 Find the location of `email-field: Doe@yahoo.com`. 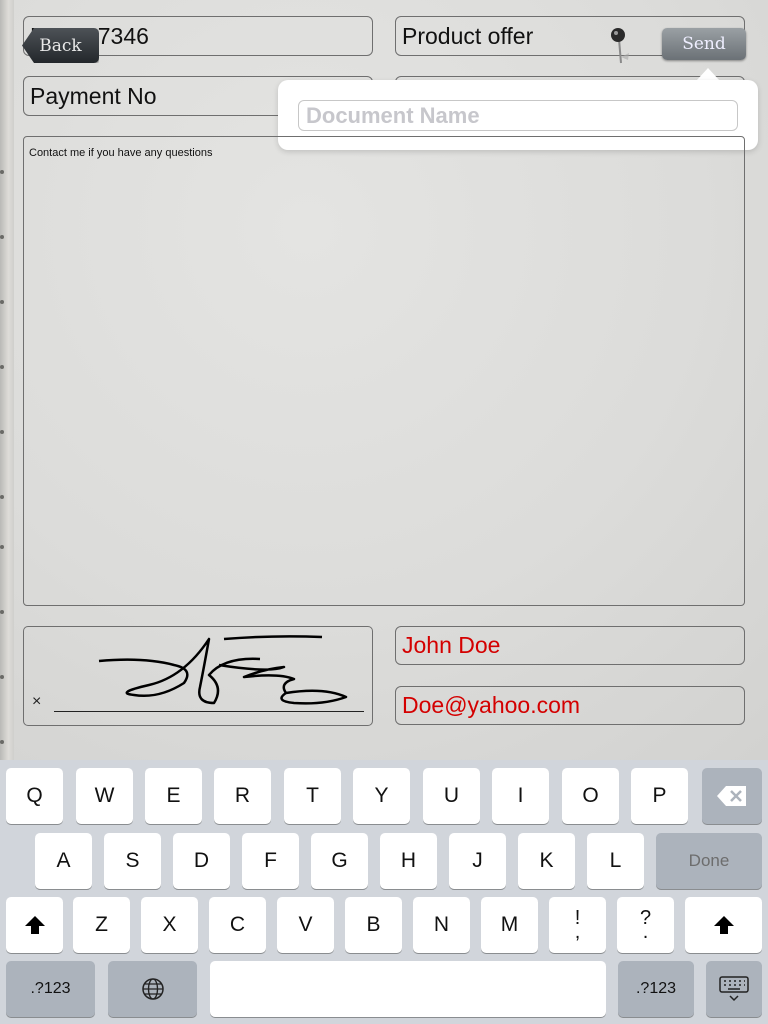

email-field: Doe@yahoo.com is located at coordinates (570, 705).